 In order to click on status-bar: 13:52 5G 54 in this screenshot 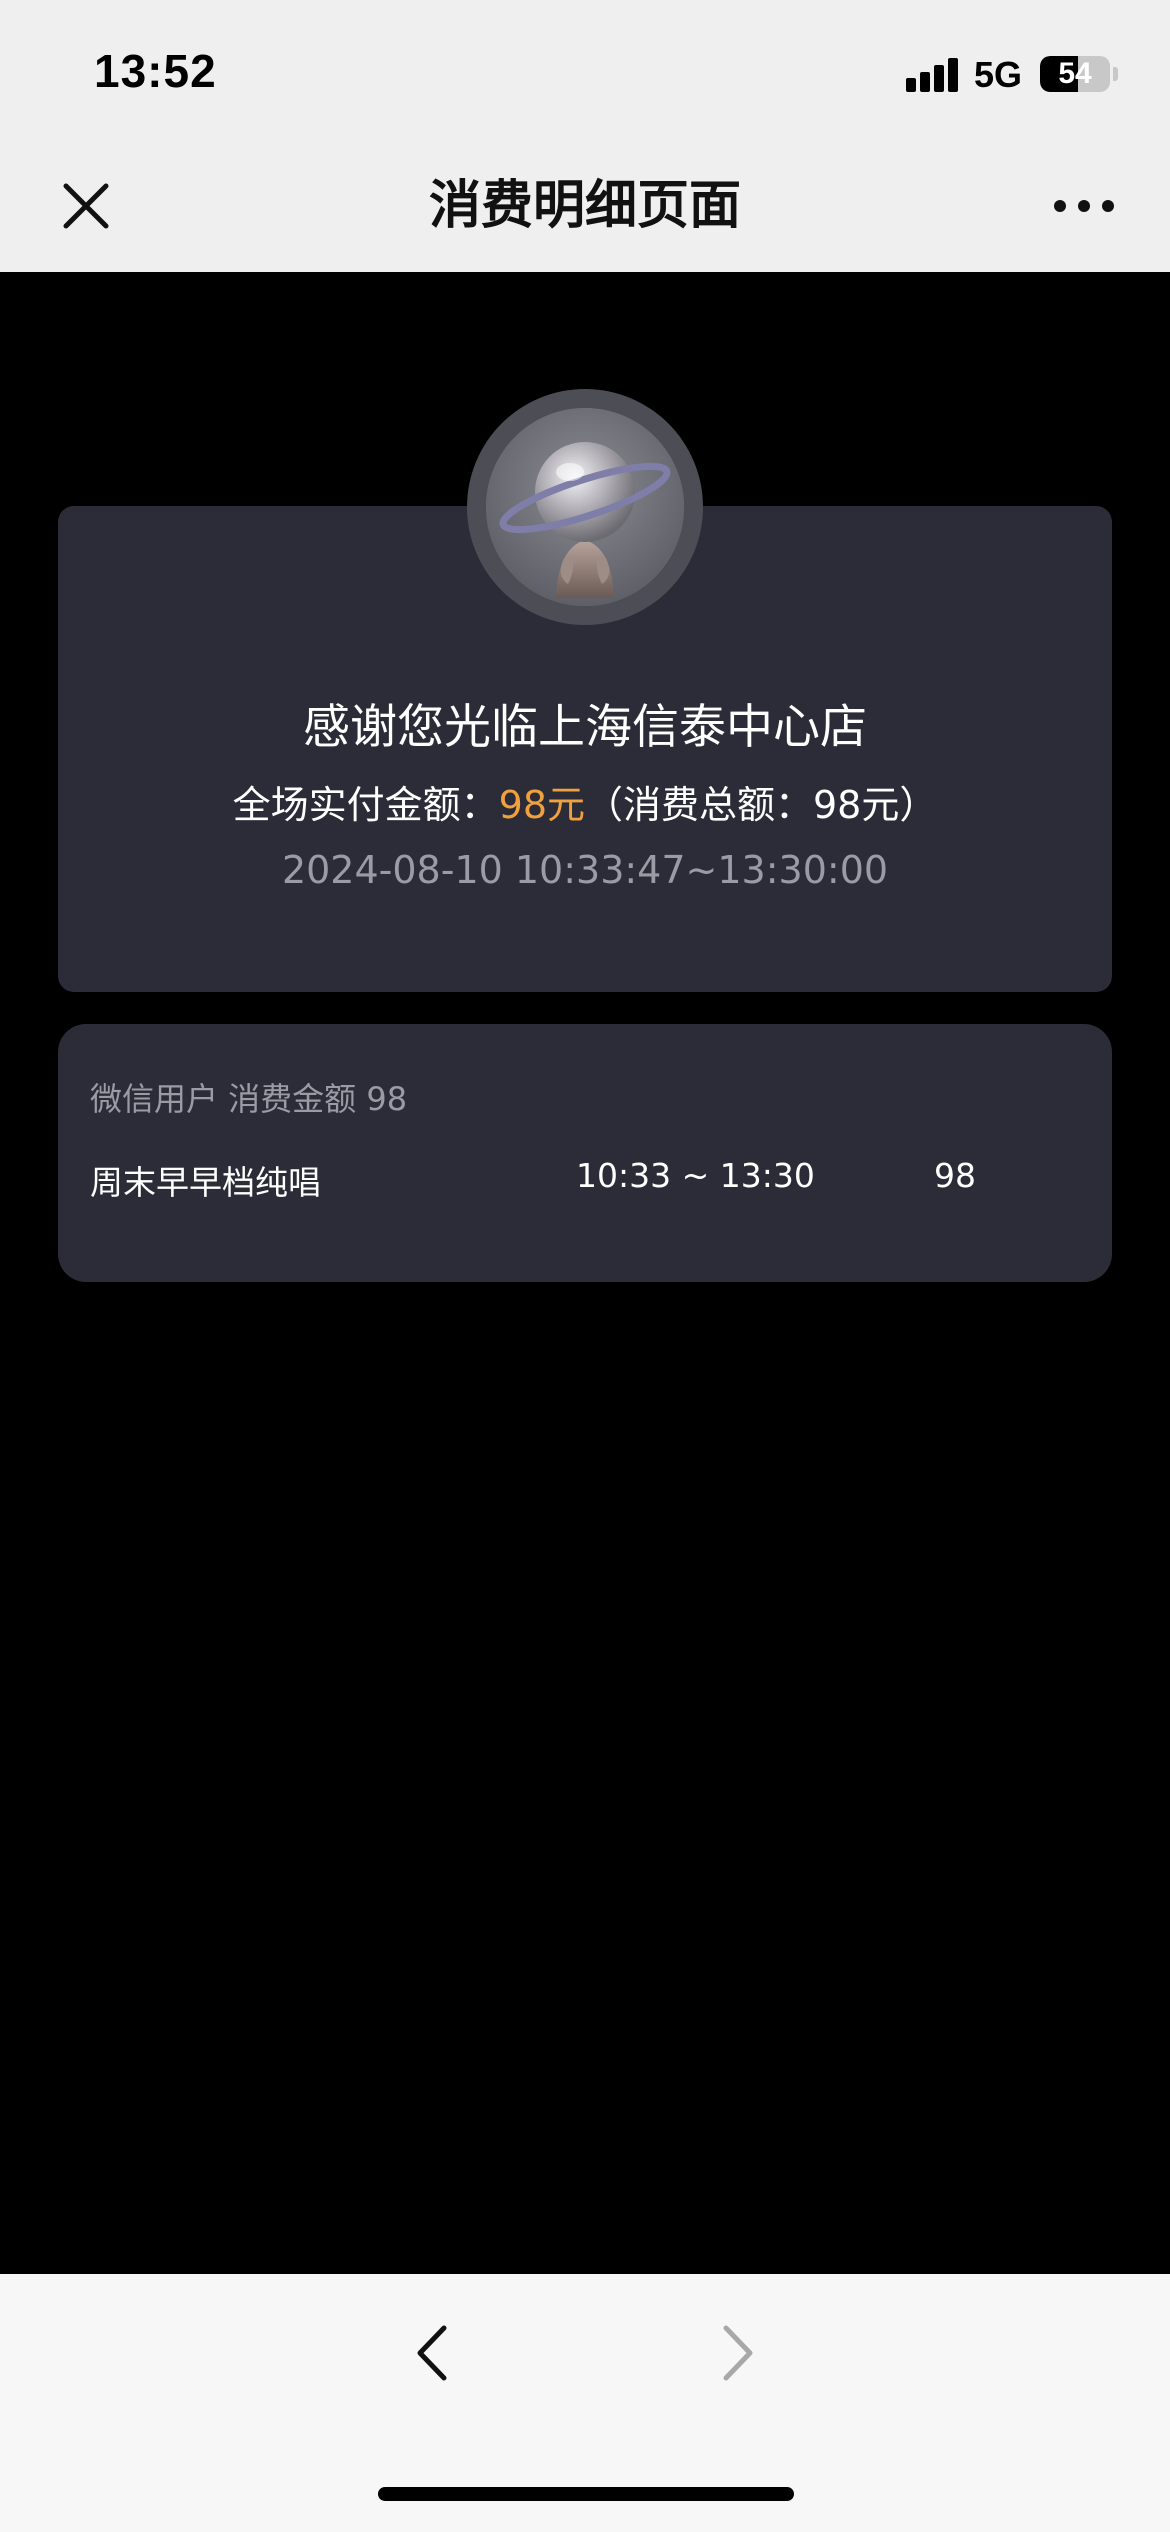, I will do `click(585, 70)`.